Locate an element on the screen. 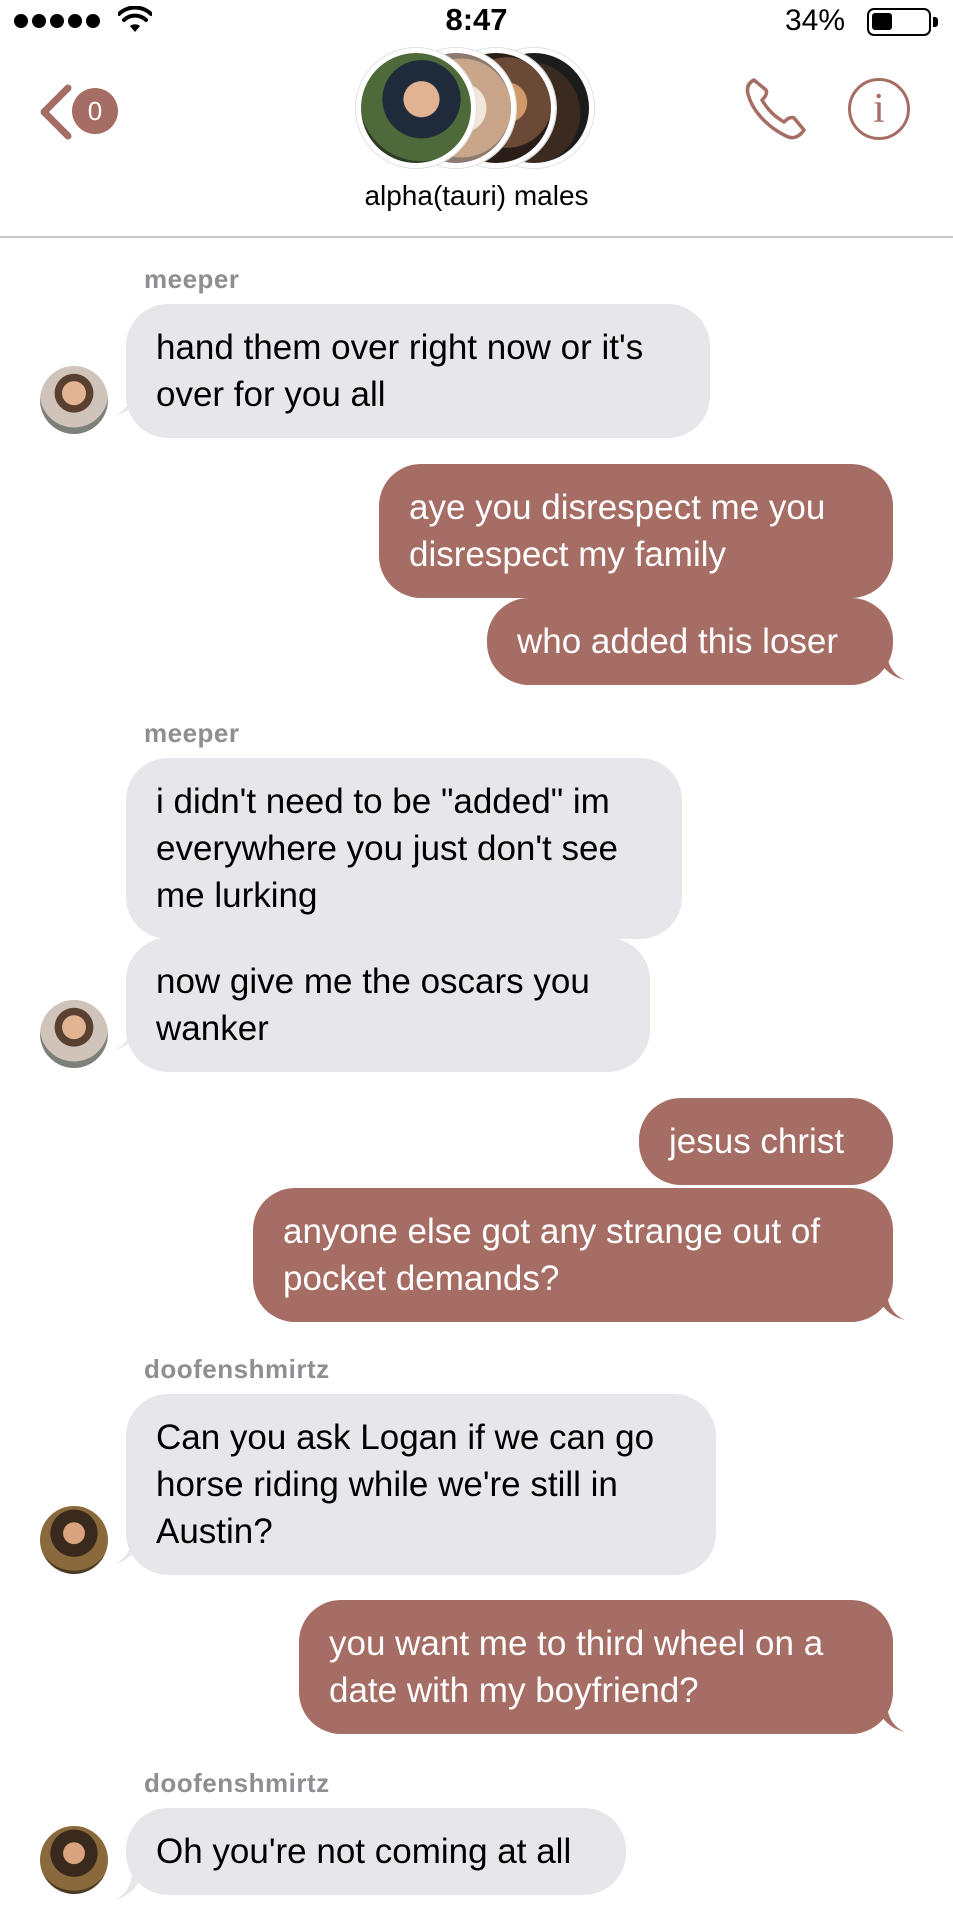  message-bubble-outgoing: who added this loser is located at coordinates (690, 641).